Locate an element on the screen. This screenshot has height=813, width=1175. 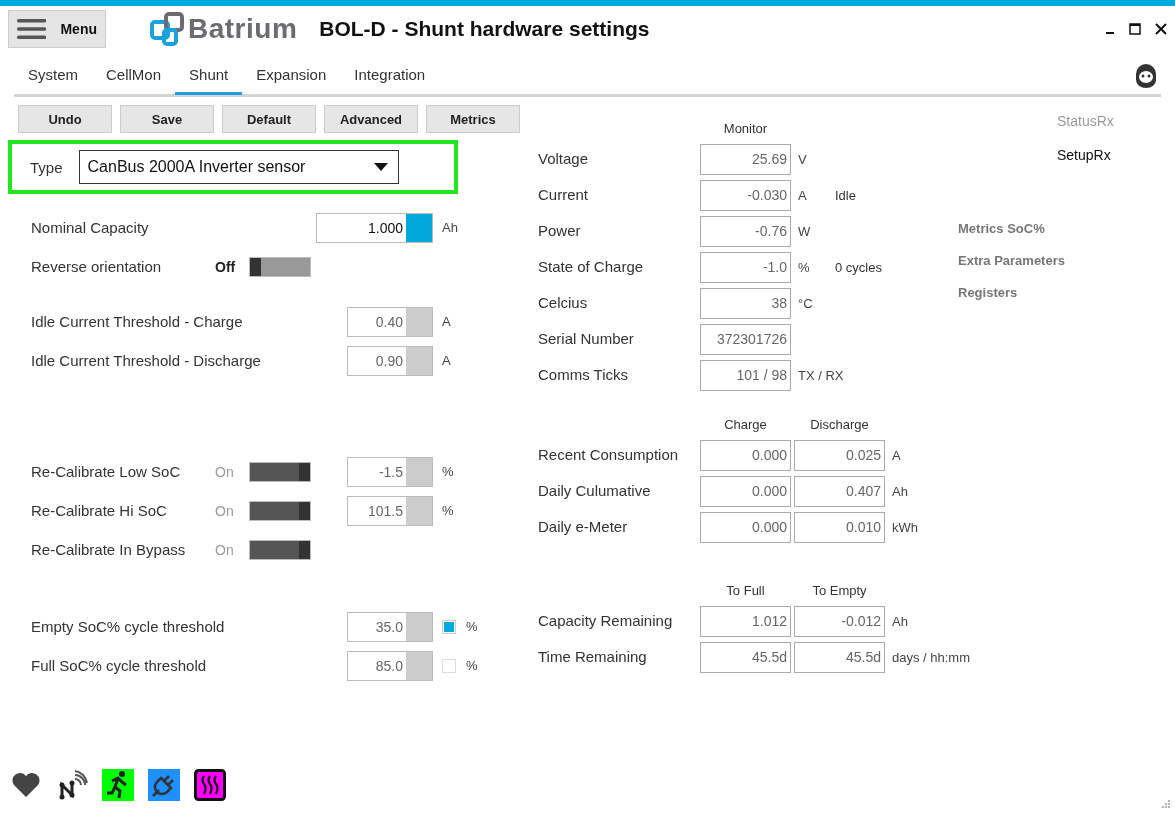
toolbar-button: Advanced is located at coordinates (371, 119).